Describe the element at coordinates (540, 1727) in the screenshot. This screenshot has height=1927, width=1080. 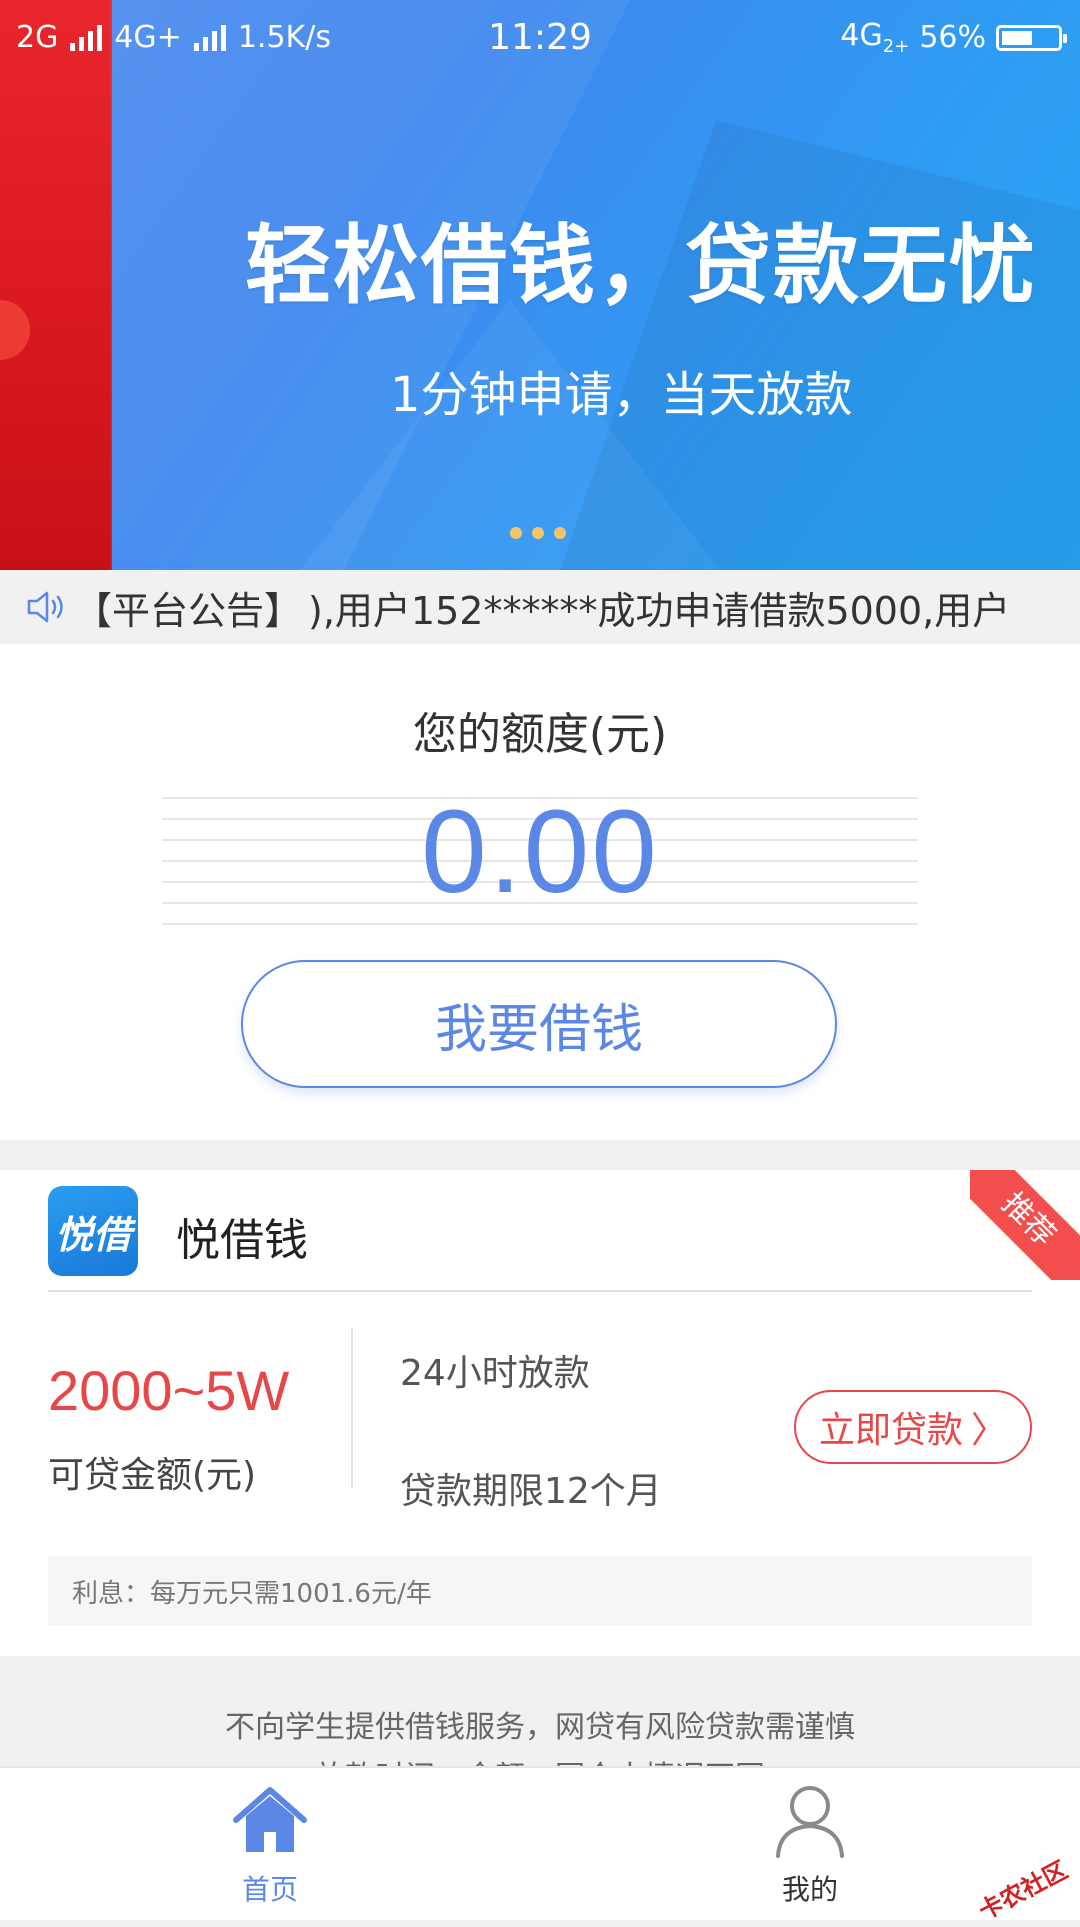
I see `disclaimer-line-1: 不向学生提供借钱服务，网贷有风险贷款需谨慎` at that location.